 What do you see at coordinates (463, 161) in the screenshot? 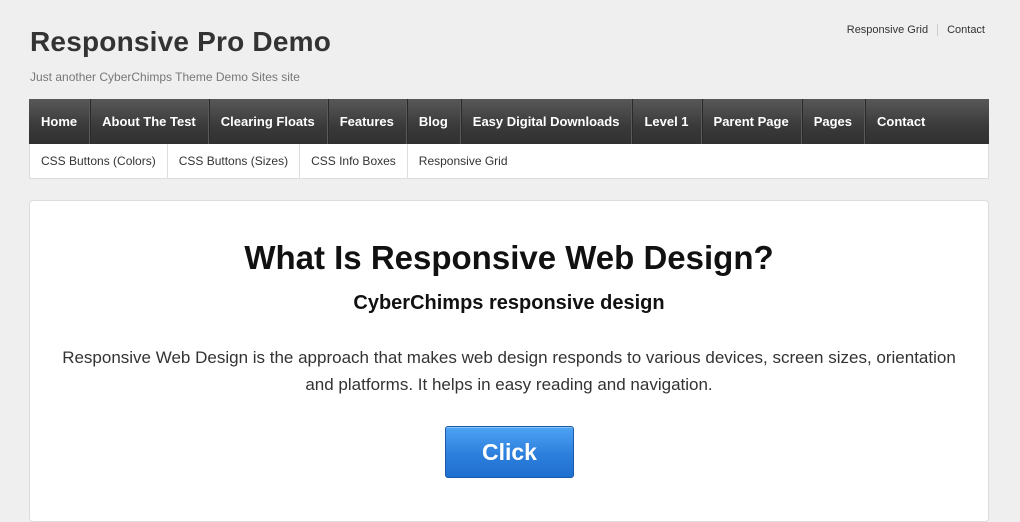
I see `subnav-item-responsive-grid: Responsive Grid` at bounding box center [463, 161].